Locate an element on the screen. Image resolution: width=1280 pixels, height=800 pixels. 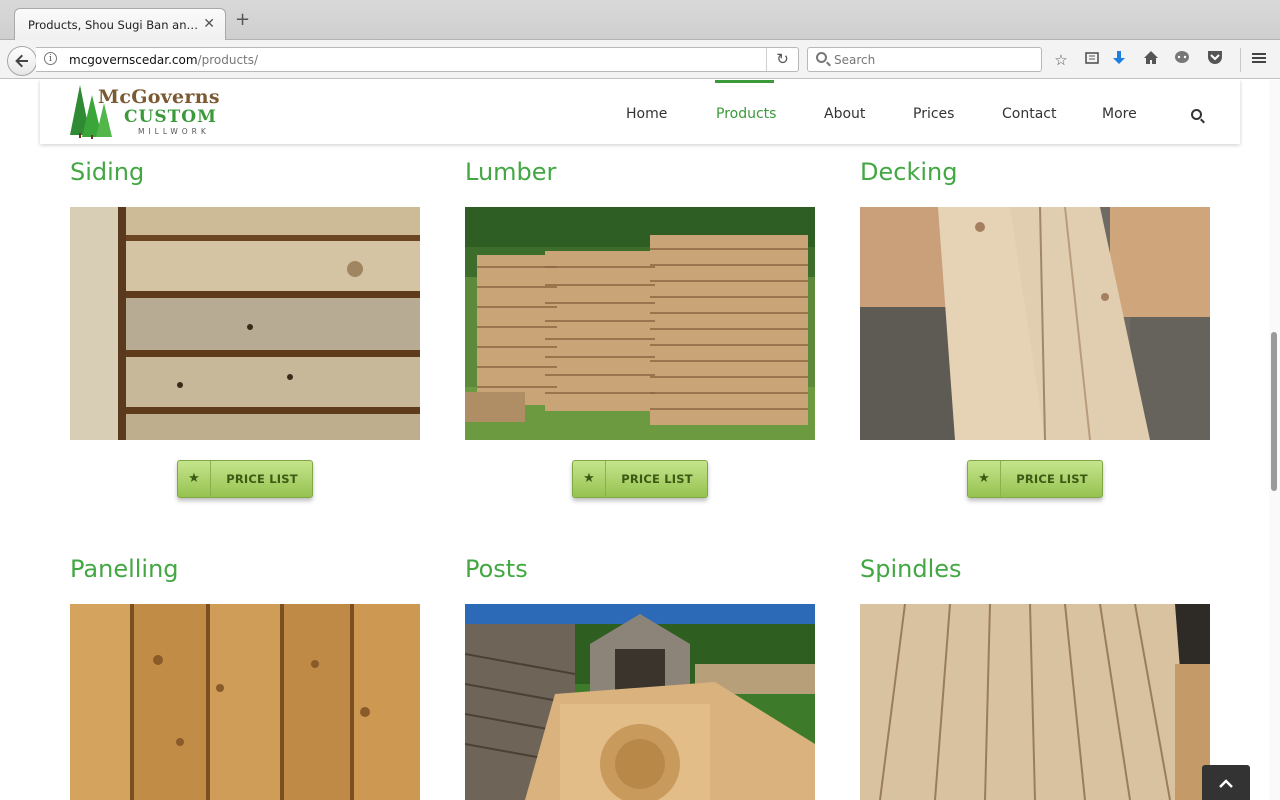
product-title-panelling: Panelling is located at coordinates (124, 569).